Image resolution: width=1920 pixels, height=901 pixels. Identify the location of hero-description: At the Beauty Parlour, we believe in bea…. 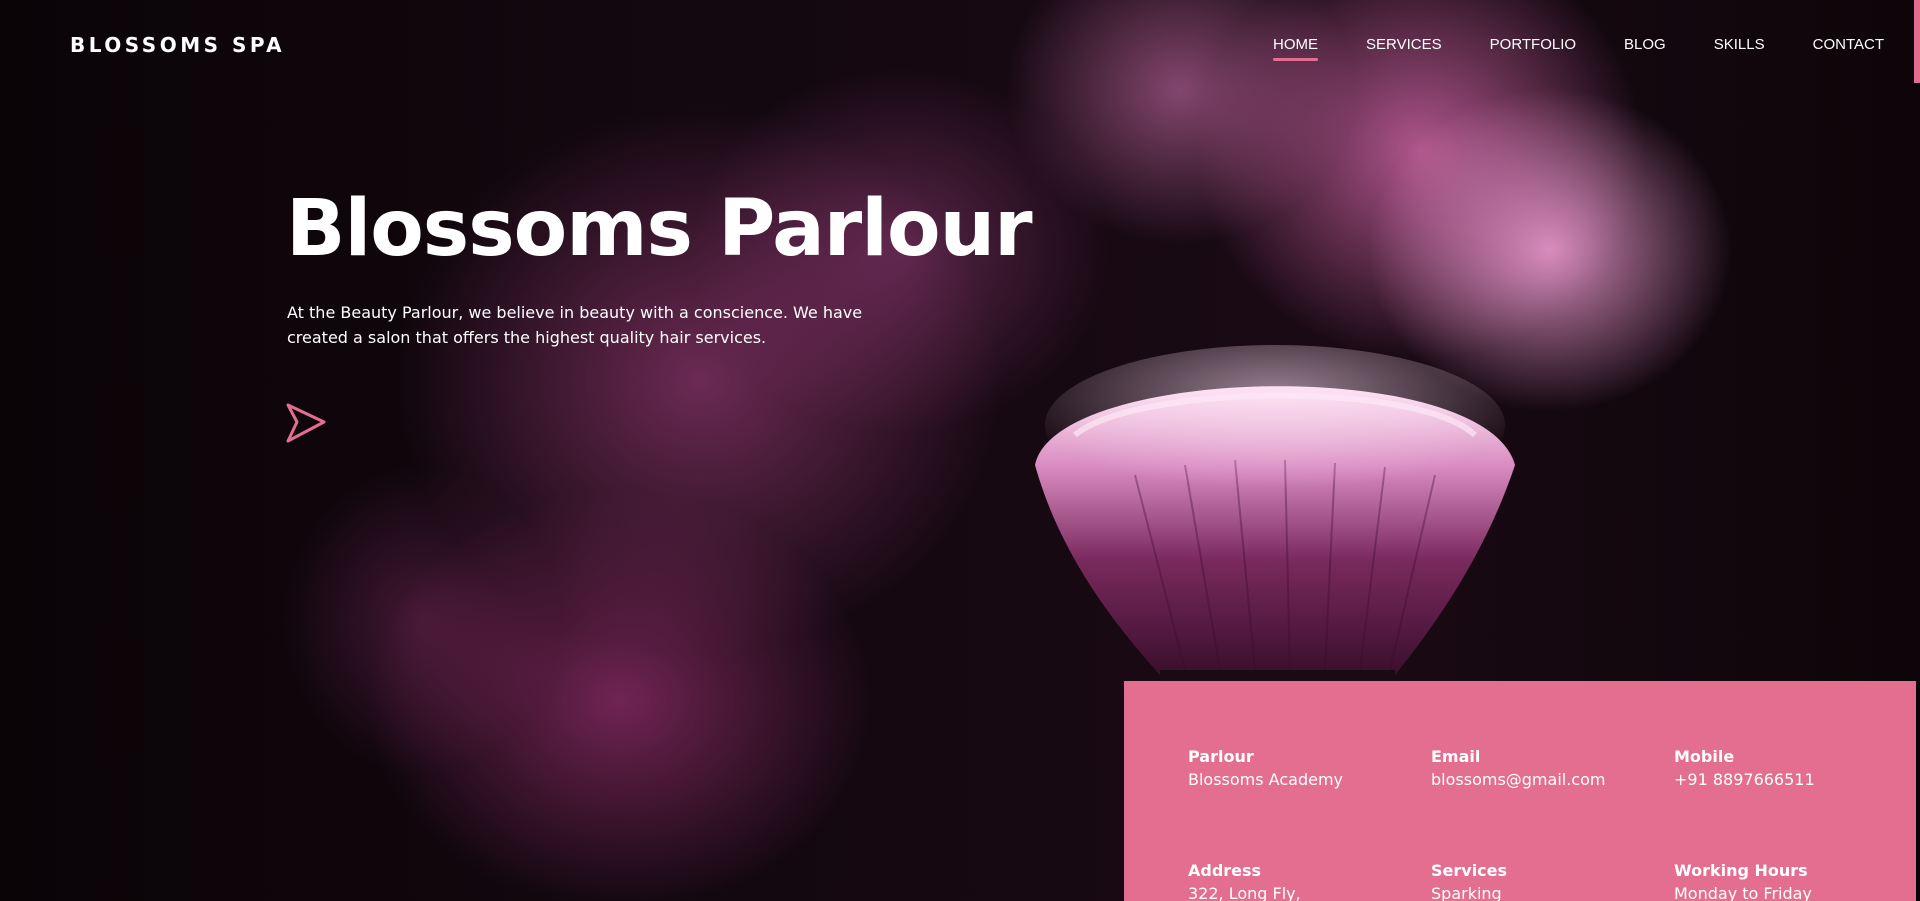
(575, 325).